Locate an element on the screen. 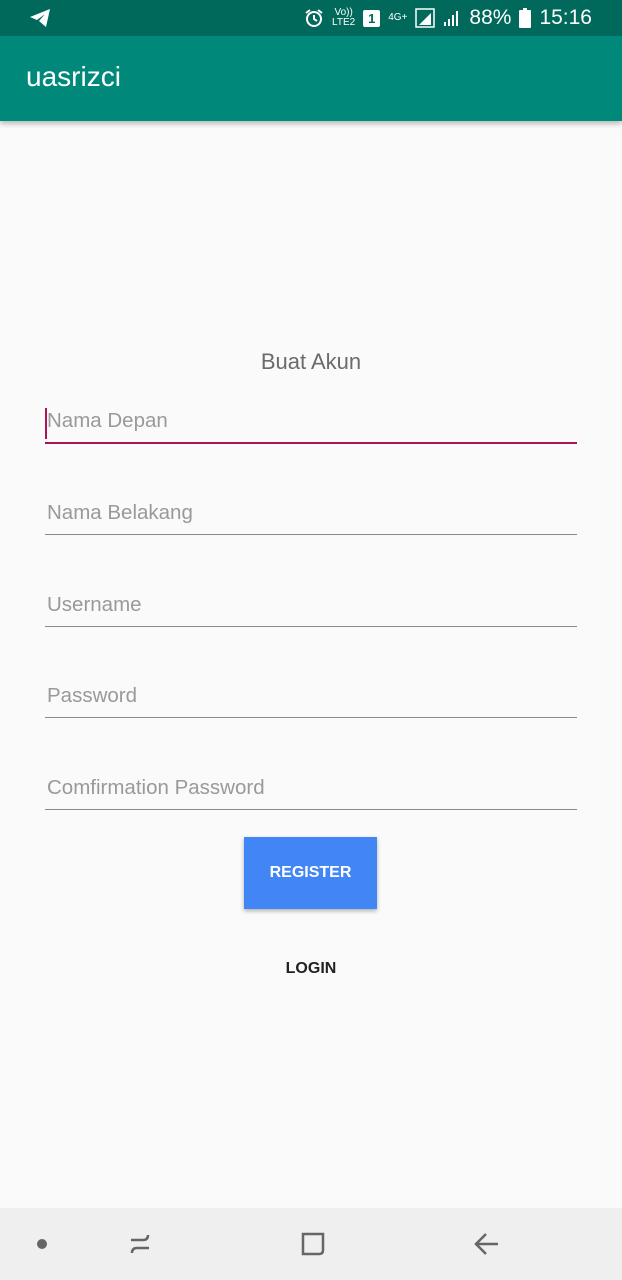  login-button: LOGIN is located at coordinates (311, 969).